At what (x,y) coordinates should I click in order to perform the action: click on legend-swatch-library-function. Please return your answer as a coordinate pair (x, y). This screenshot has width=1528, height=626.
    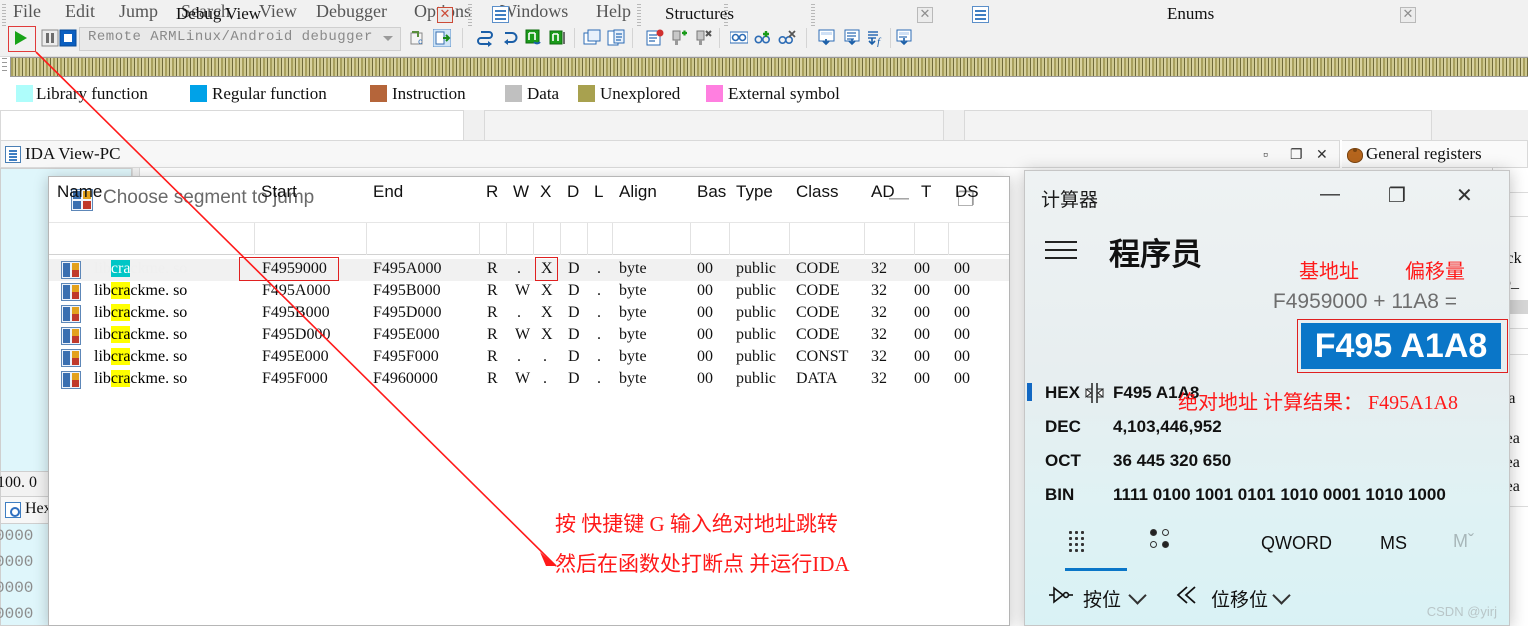
    Looking at the image, I should click on (24, 93).